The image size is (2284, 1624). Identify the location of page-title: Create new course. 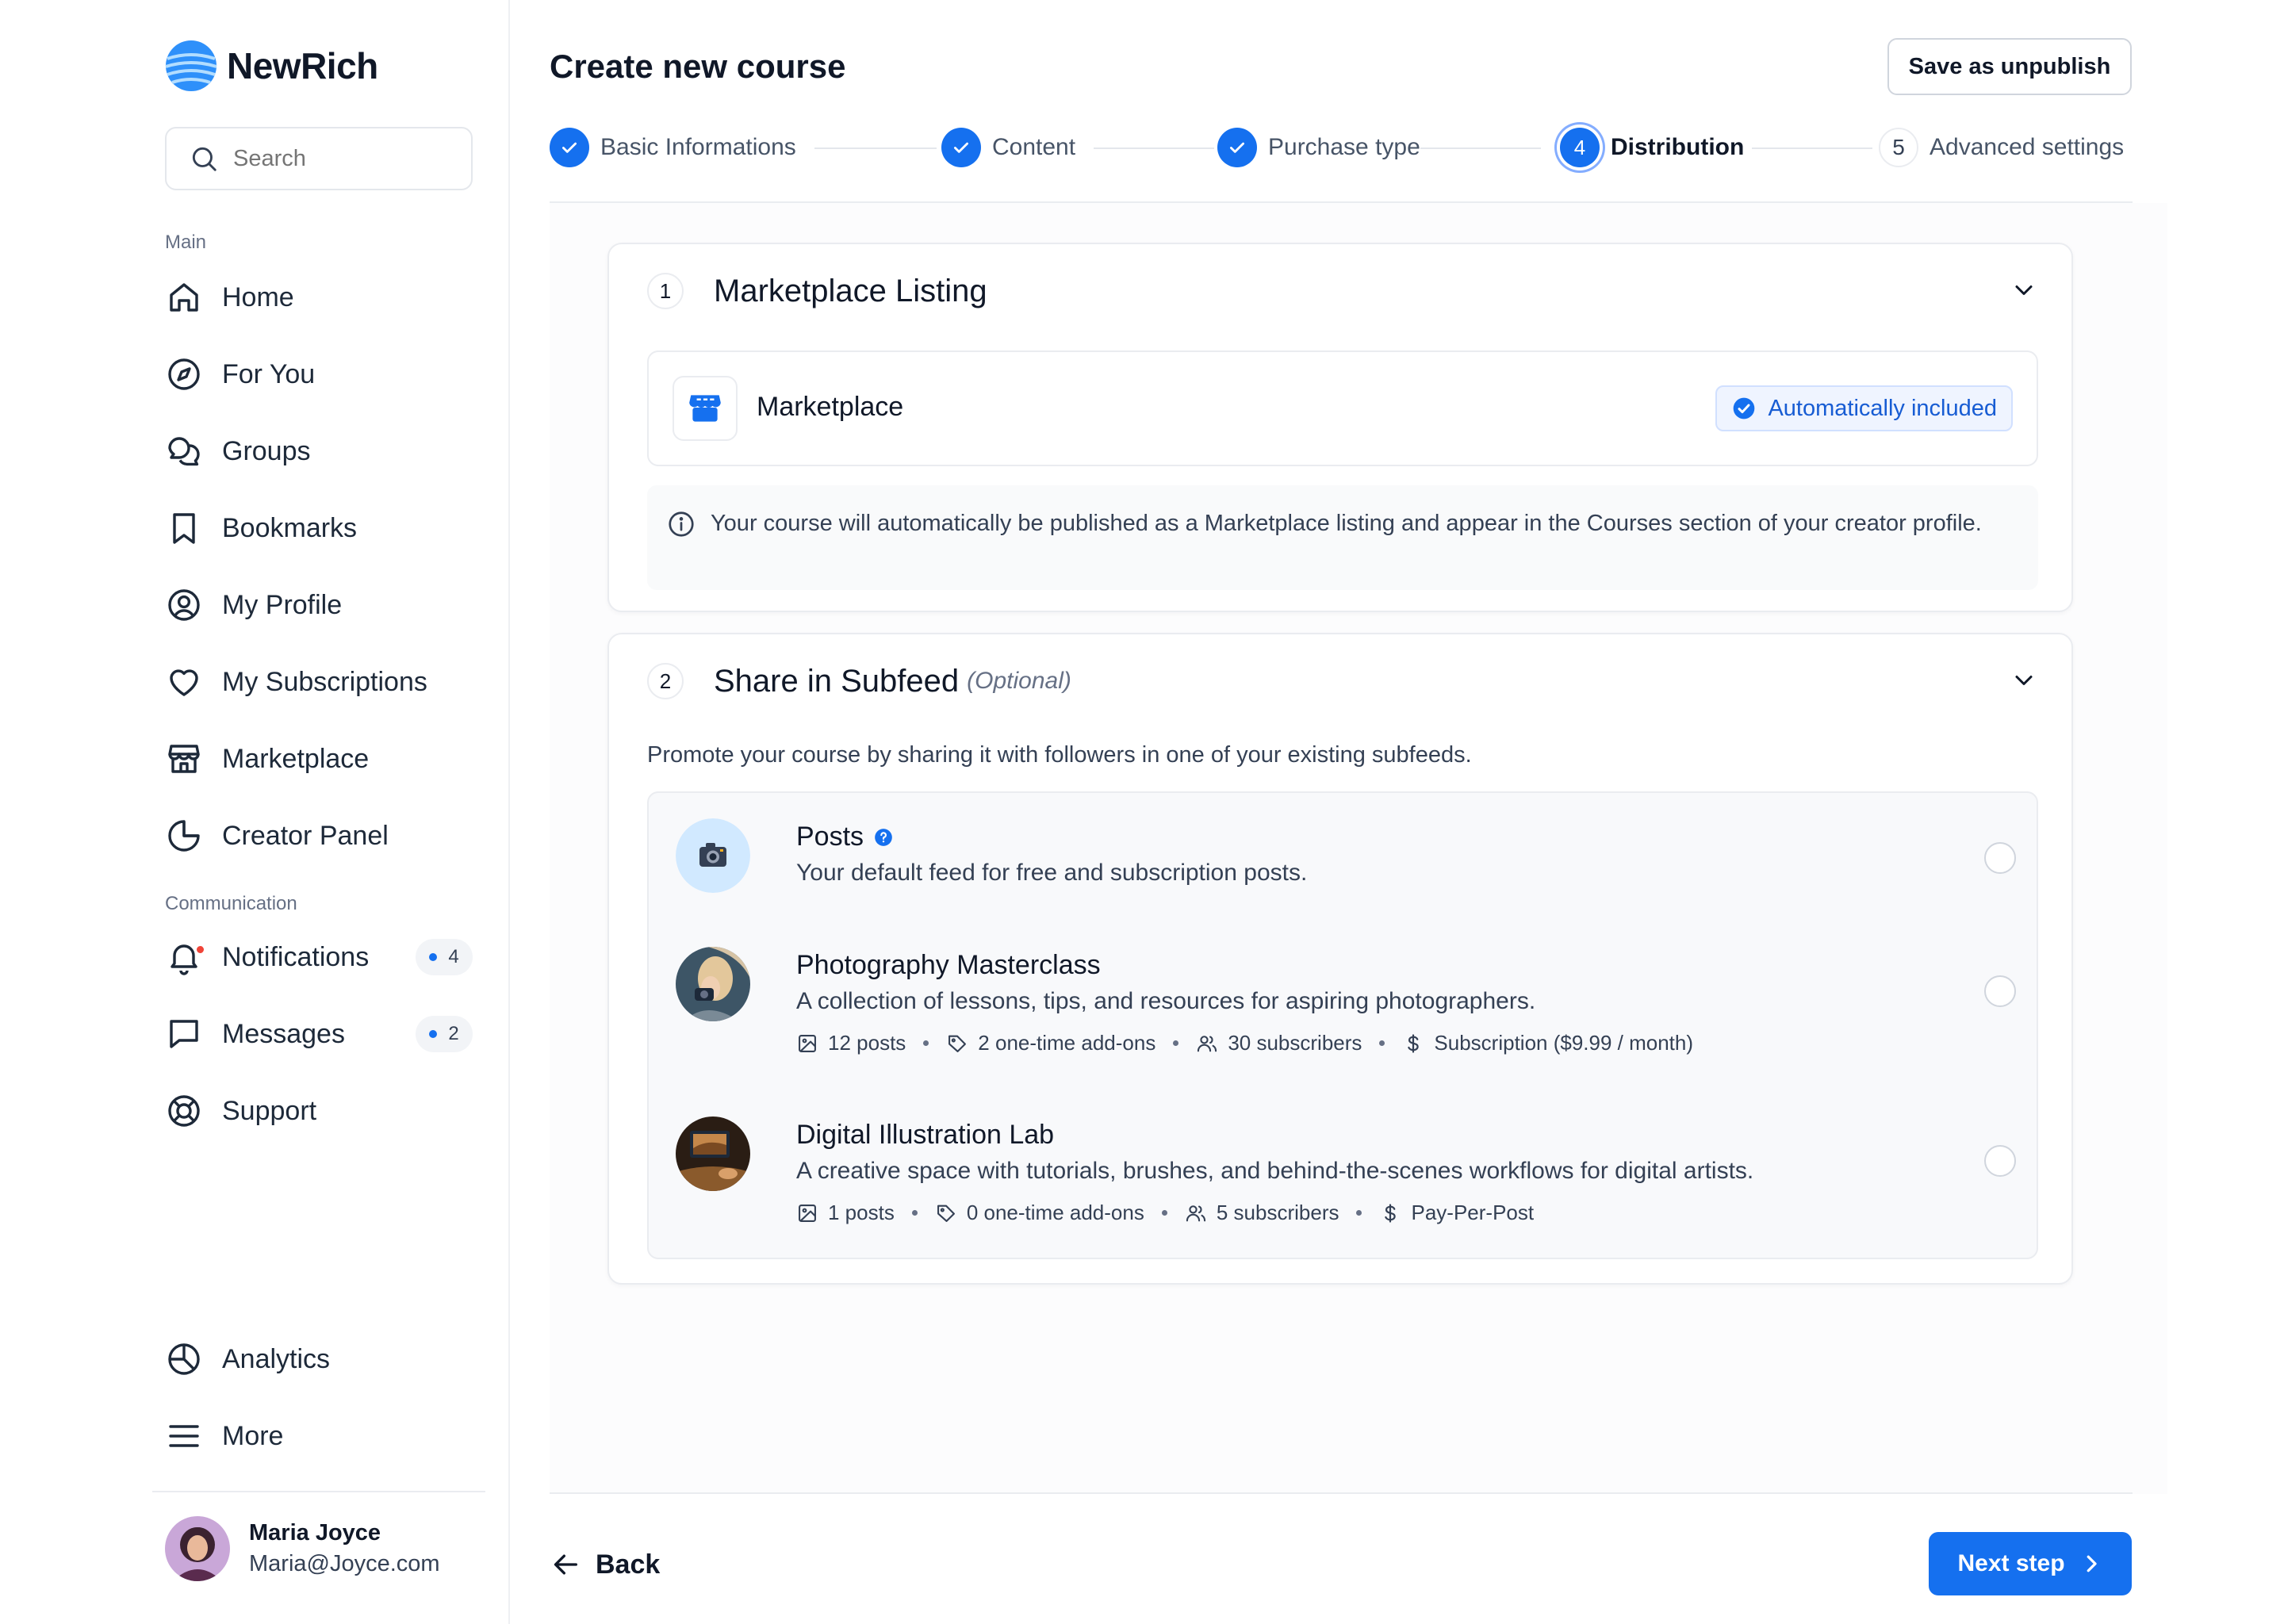
(698, 66).